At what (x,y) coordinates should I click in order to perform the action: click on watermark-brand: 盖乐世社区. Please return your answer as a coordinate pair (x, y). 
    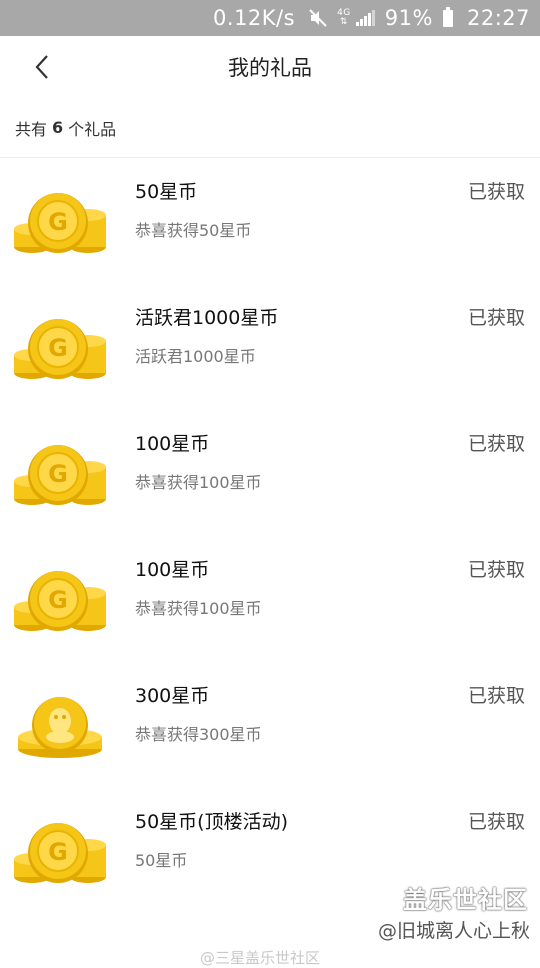
    Looking at the image, I should click on (465, 900).